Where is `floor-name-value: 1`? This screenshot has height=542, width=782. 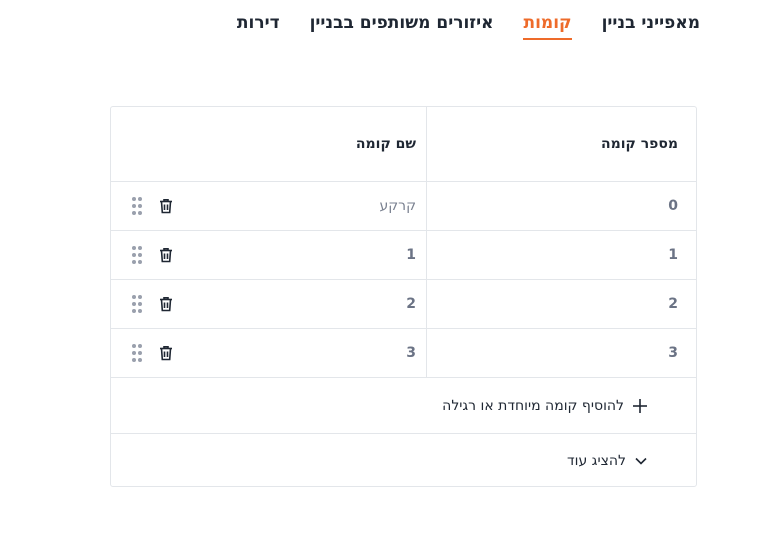
floor-name-value: 1 is located at coordinates (411, 255).